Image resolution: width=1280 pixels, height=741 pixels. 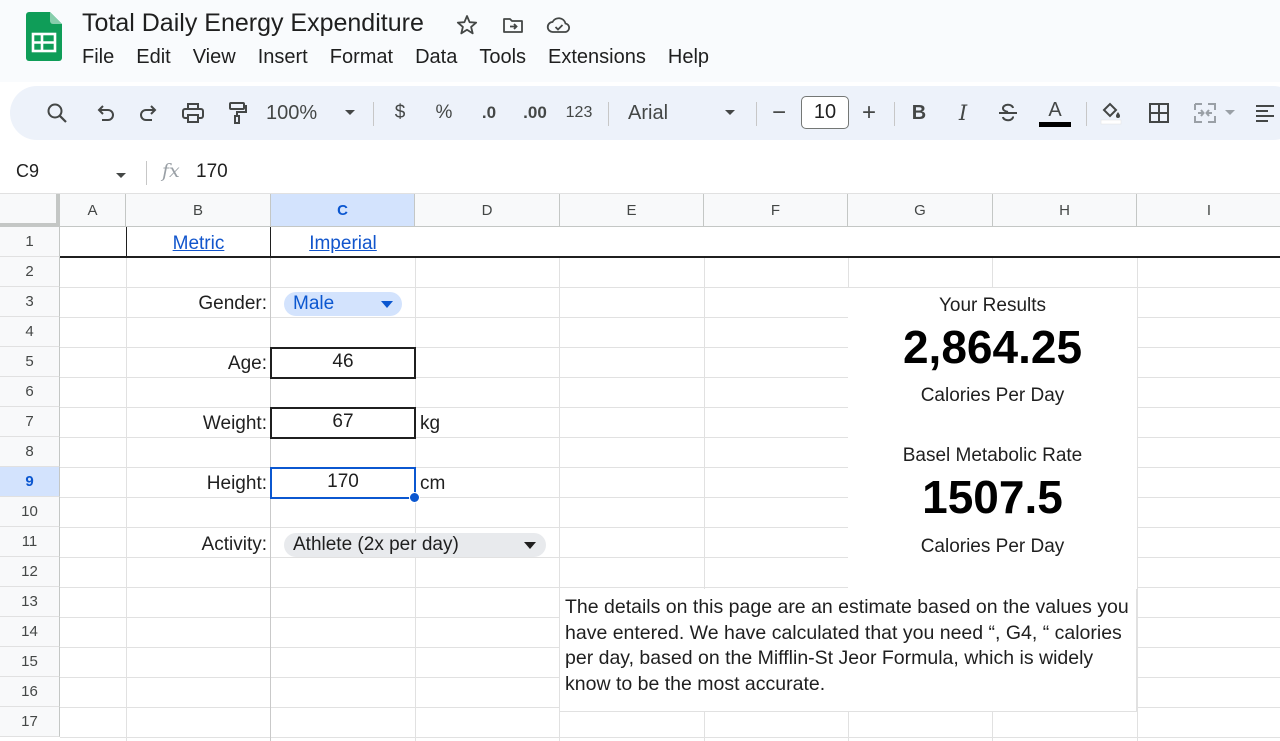 What do you see at coordinates (57, 113) in the screenshot?
I see `search-icon` at bounding box center [57, 113].